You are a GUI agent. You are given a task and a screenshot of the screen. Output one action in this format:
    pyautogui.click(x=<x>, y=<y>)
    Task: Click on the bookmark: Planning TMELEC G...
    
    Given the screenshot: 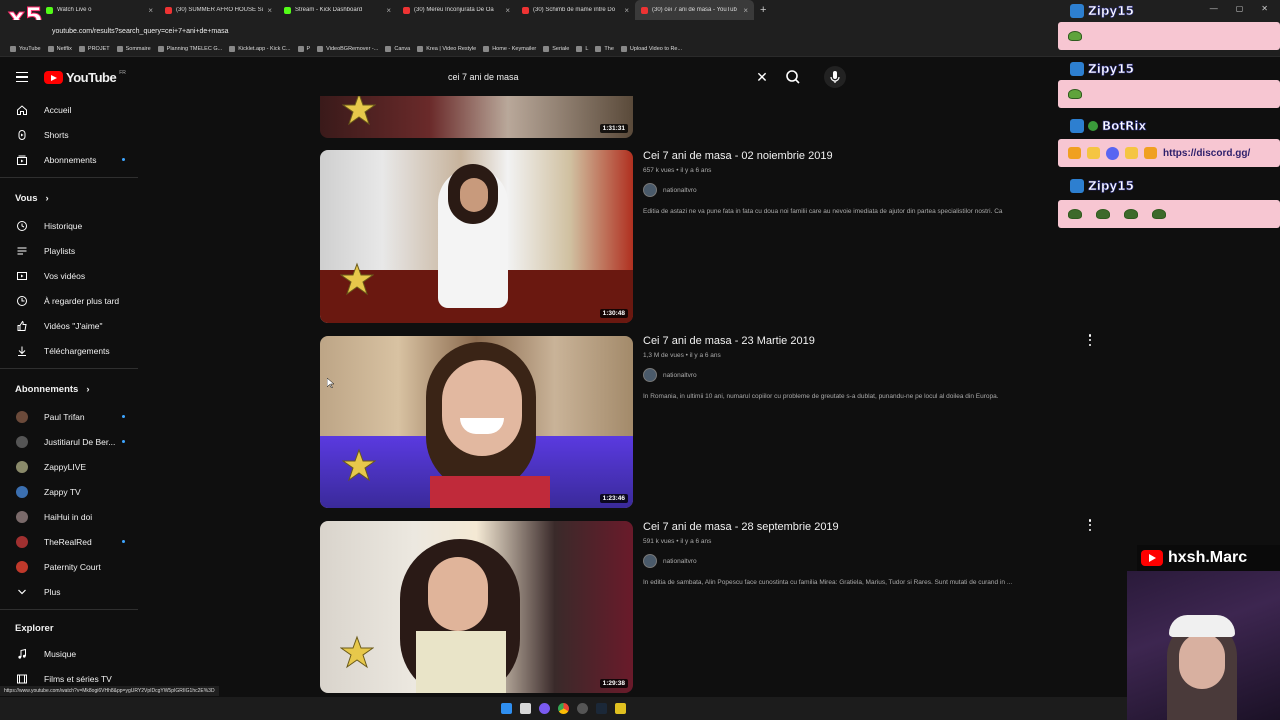 What is the action you would take?
    pyautogui.click(x=189, y=49)
    